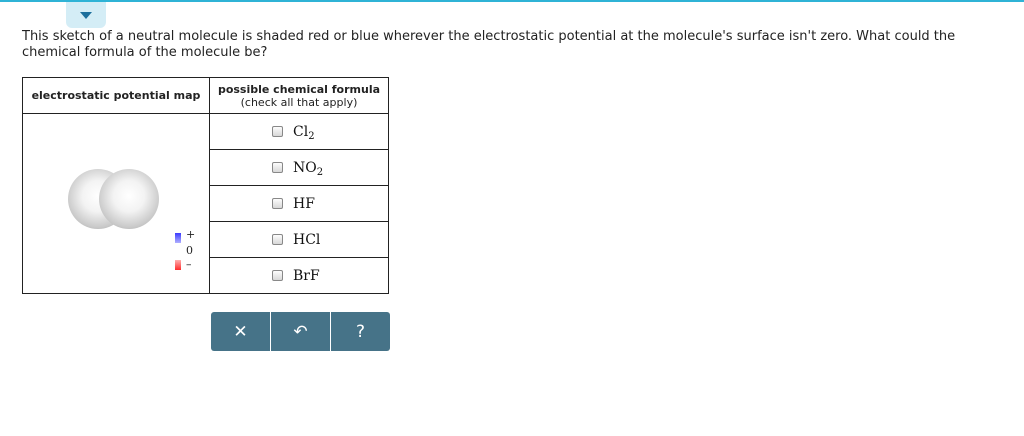  I want to click on formula-base: BrF, so click(306, 275).